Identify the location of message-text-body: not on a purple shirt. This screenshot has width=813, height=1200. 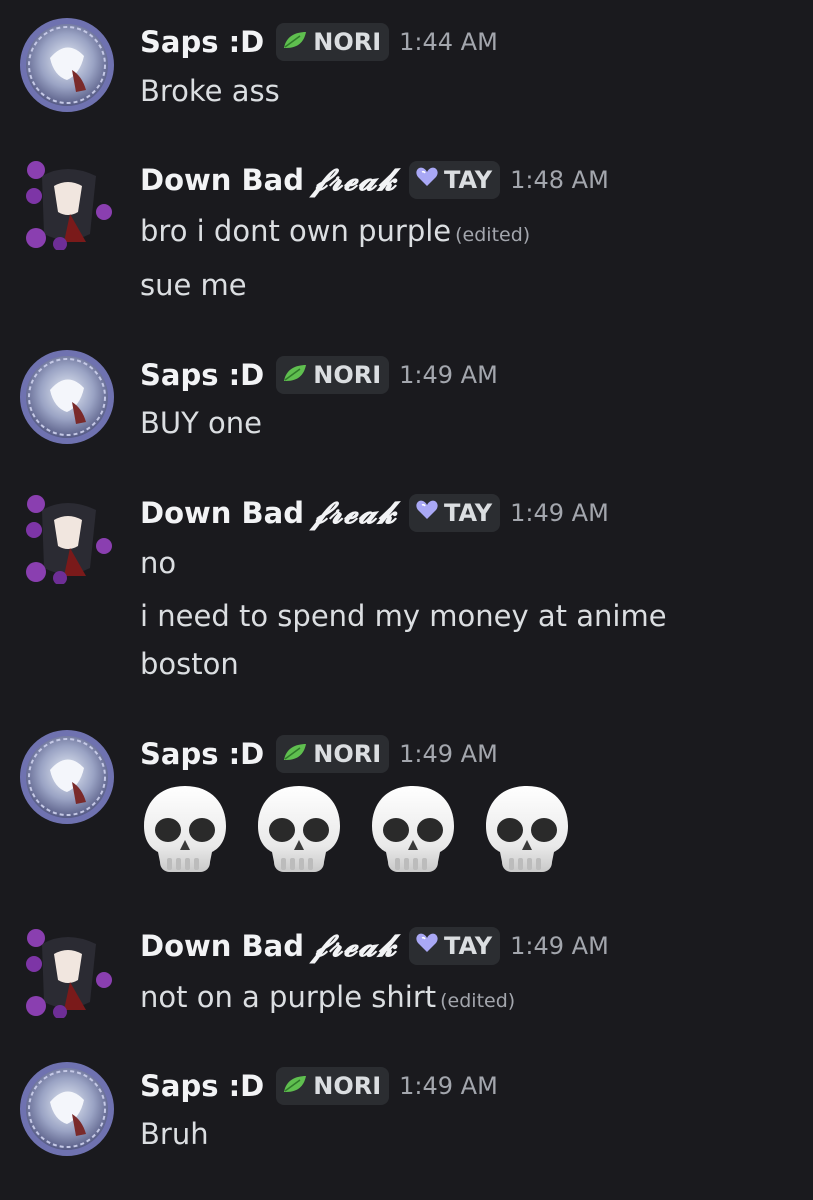
(288, 997).